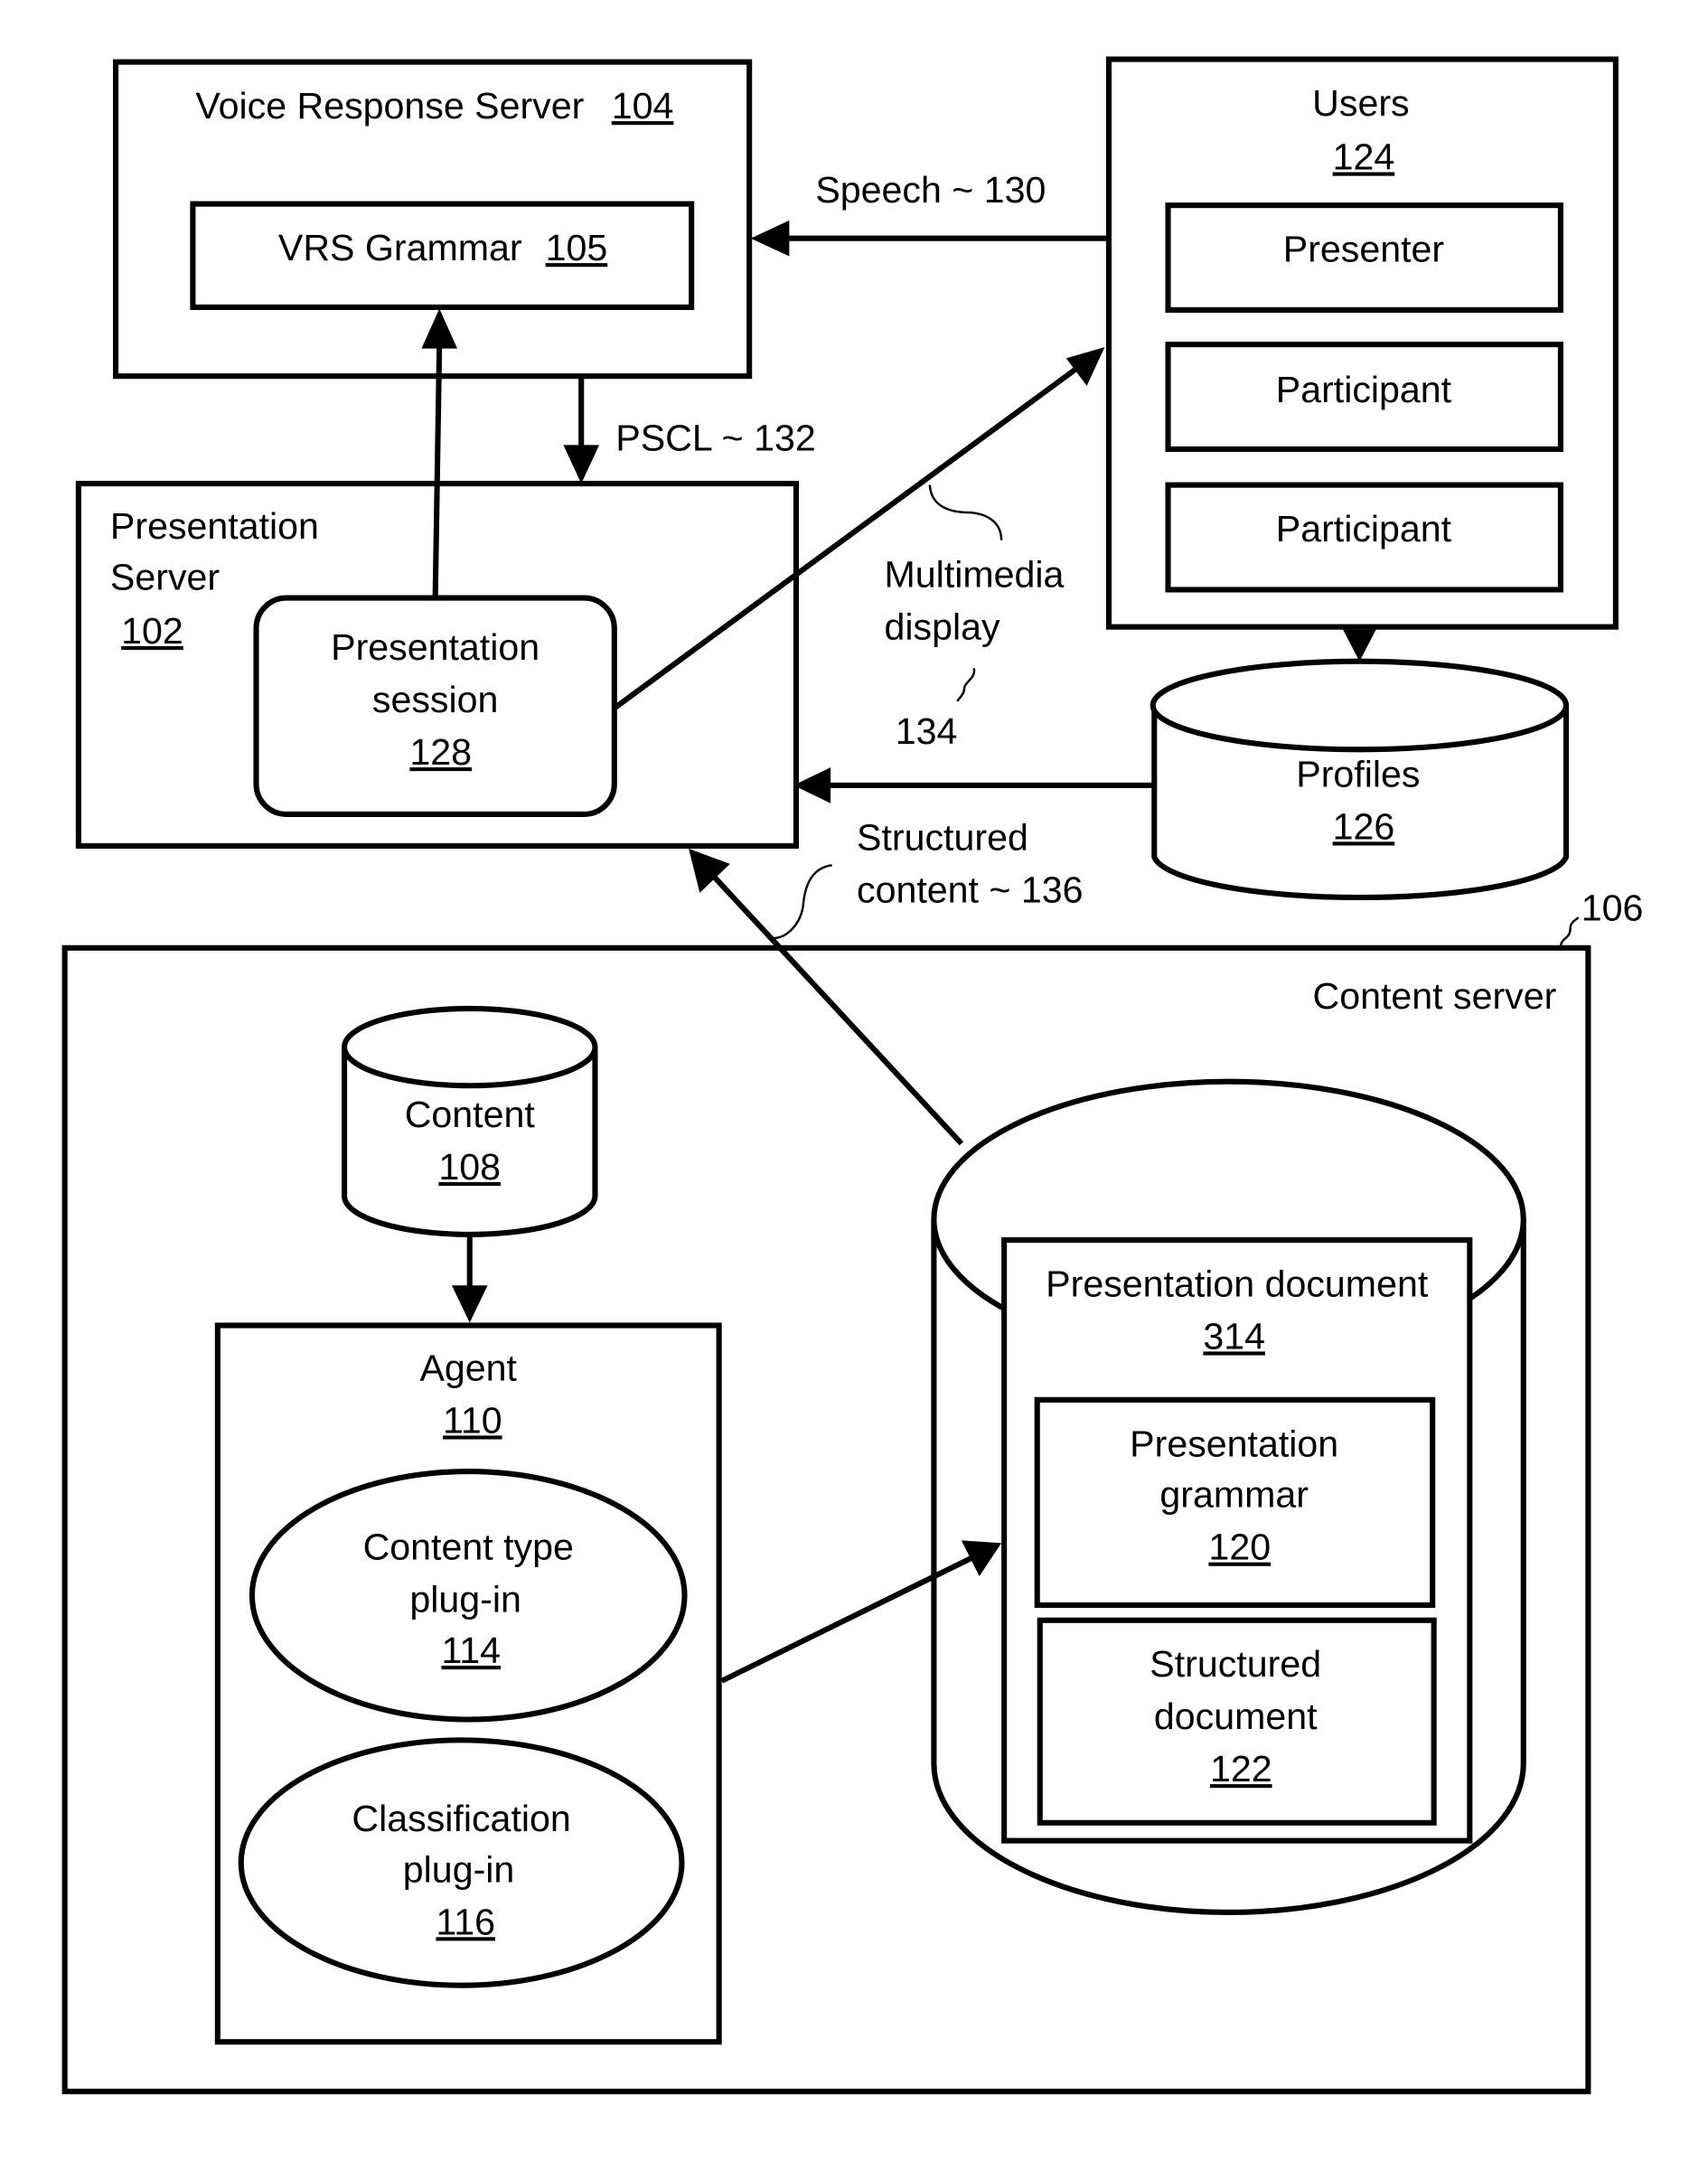  Describe the element at coordinates (165, 576) in the screenshot. I see `presentation-server-label-line2: Server` at that location.